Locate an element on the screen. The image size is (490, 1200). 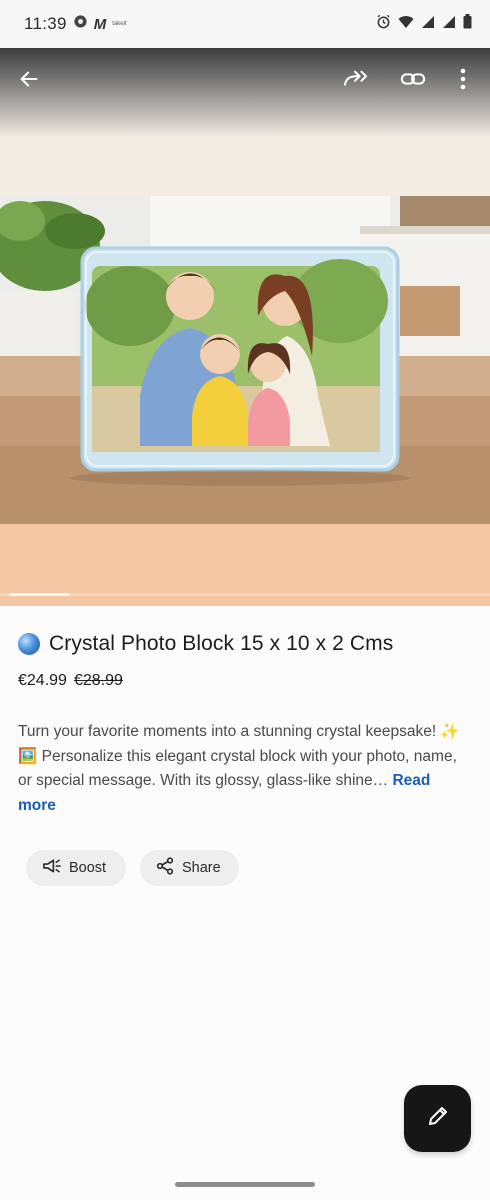
more-options-button is located at coordinates (463, 81).